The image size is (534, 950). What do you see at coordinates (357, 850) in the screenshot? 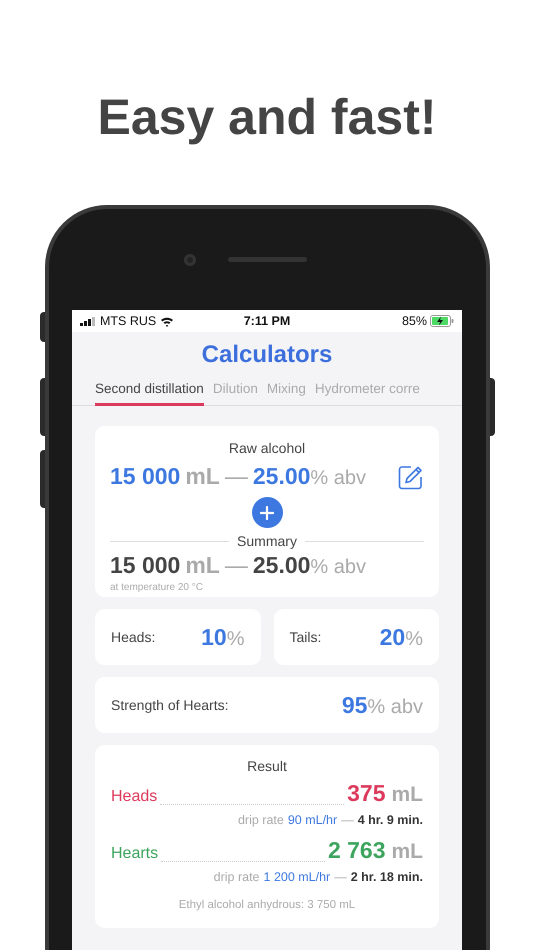
I see `result-volume: 2 763` at bounding box center [357, 850].